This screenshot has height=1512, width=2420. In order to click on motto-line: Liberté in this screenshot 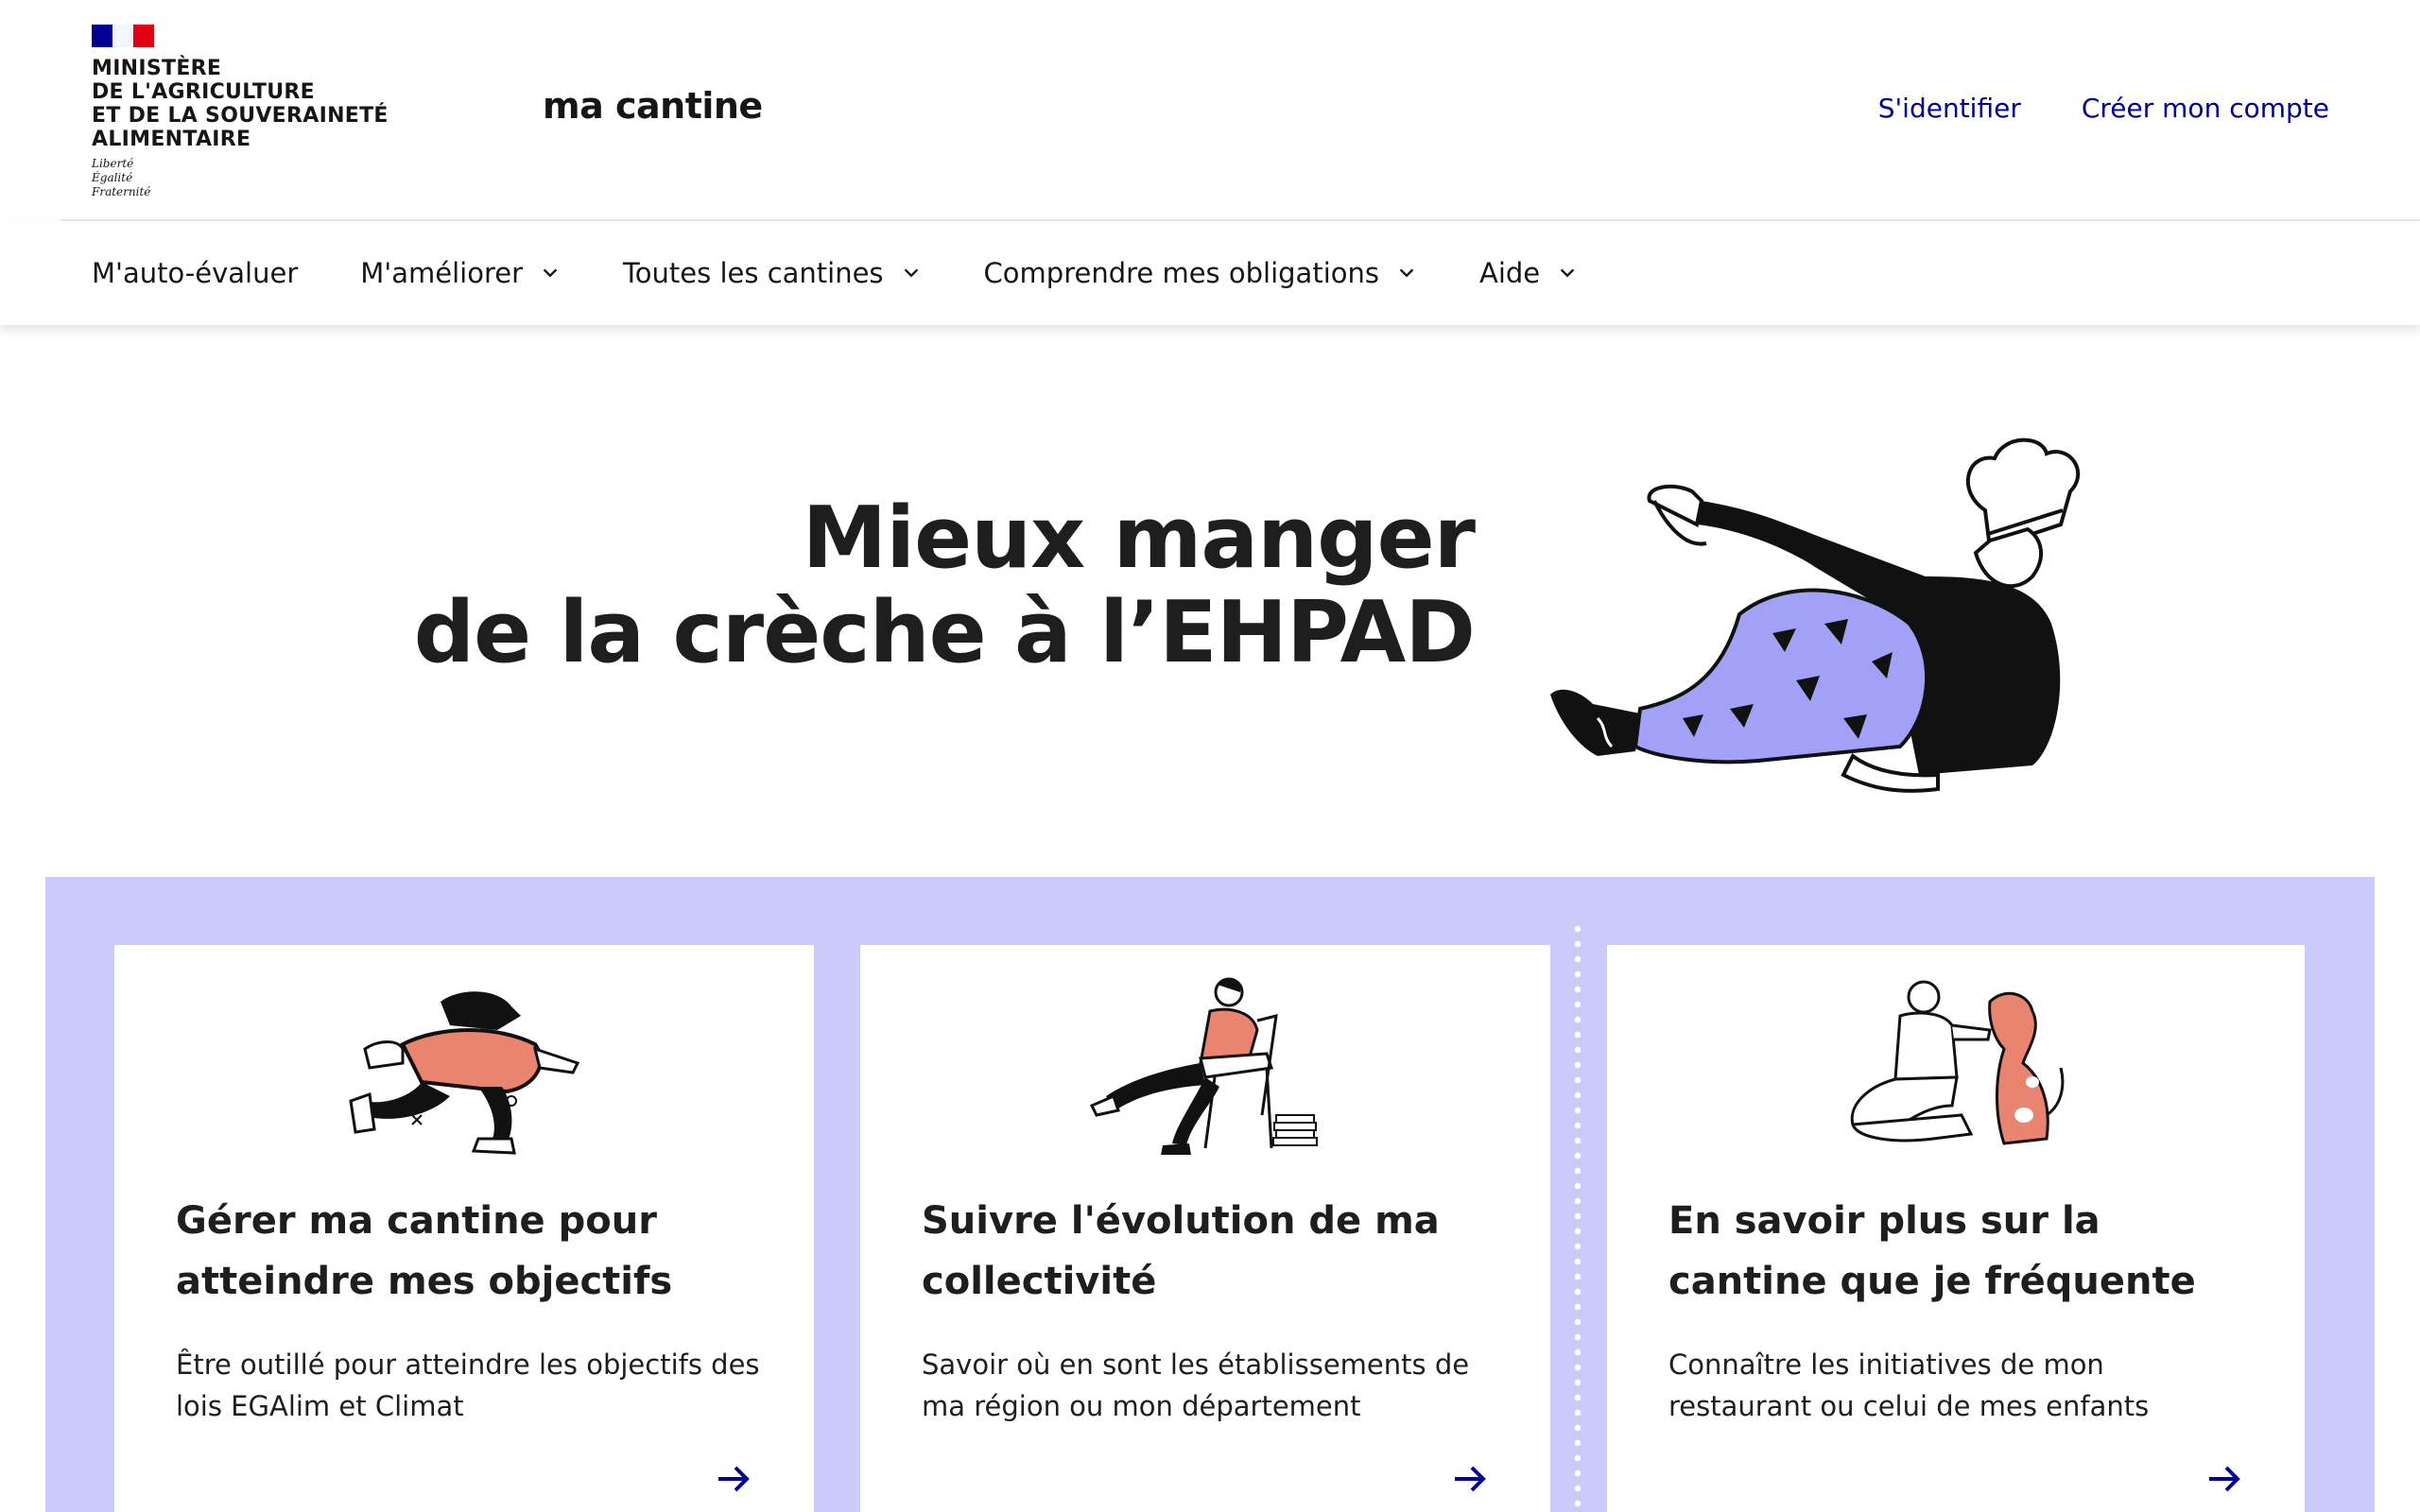, I will do `click(113, 163)`.